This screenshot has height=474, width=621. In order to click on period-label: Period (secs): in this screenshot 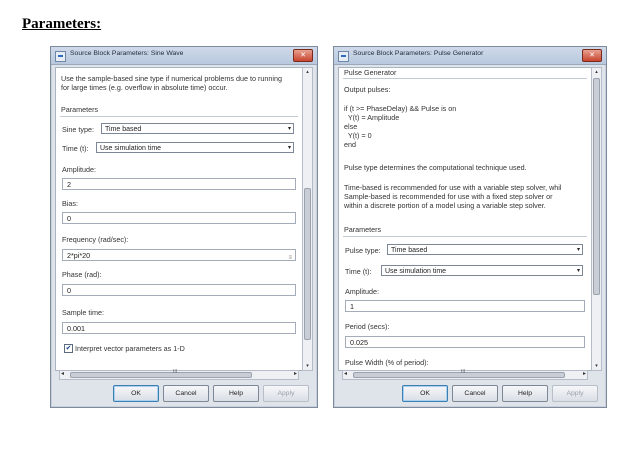, I will do `click(367, 326)`.